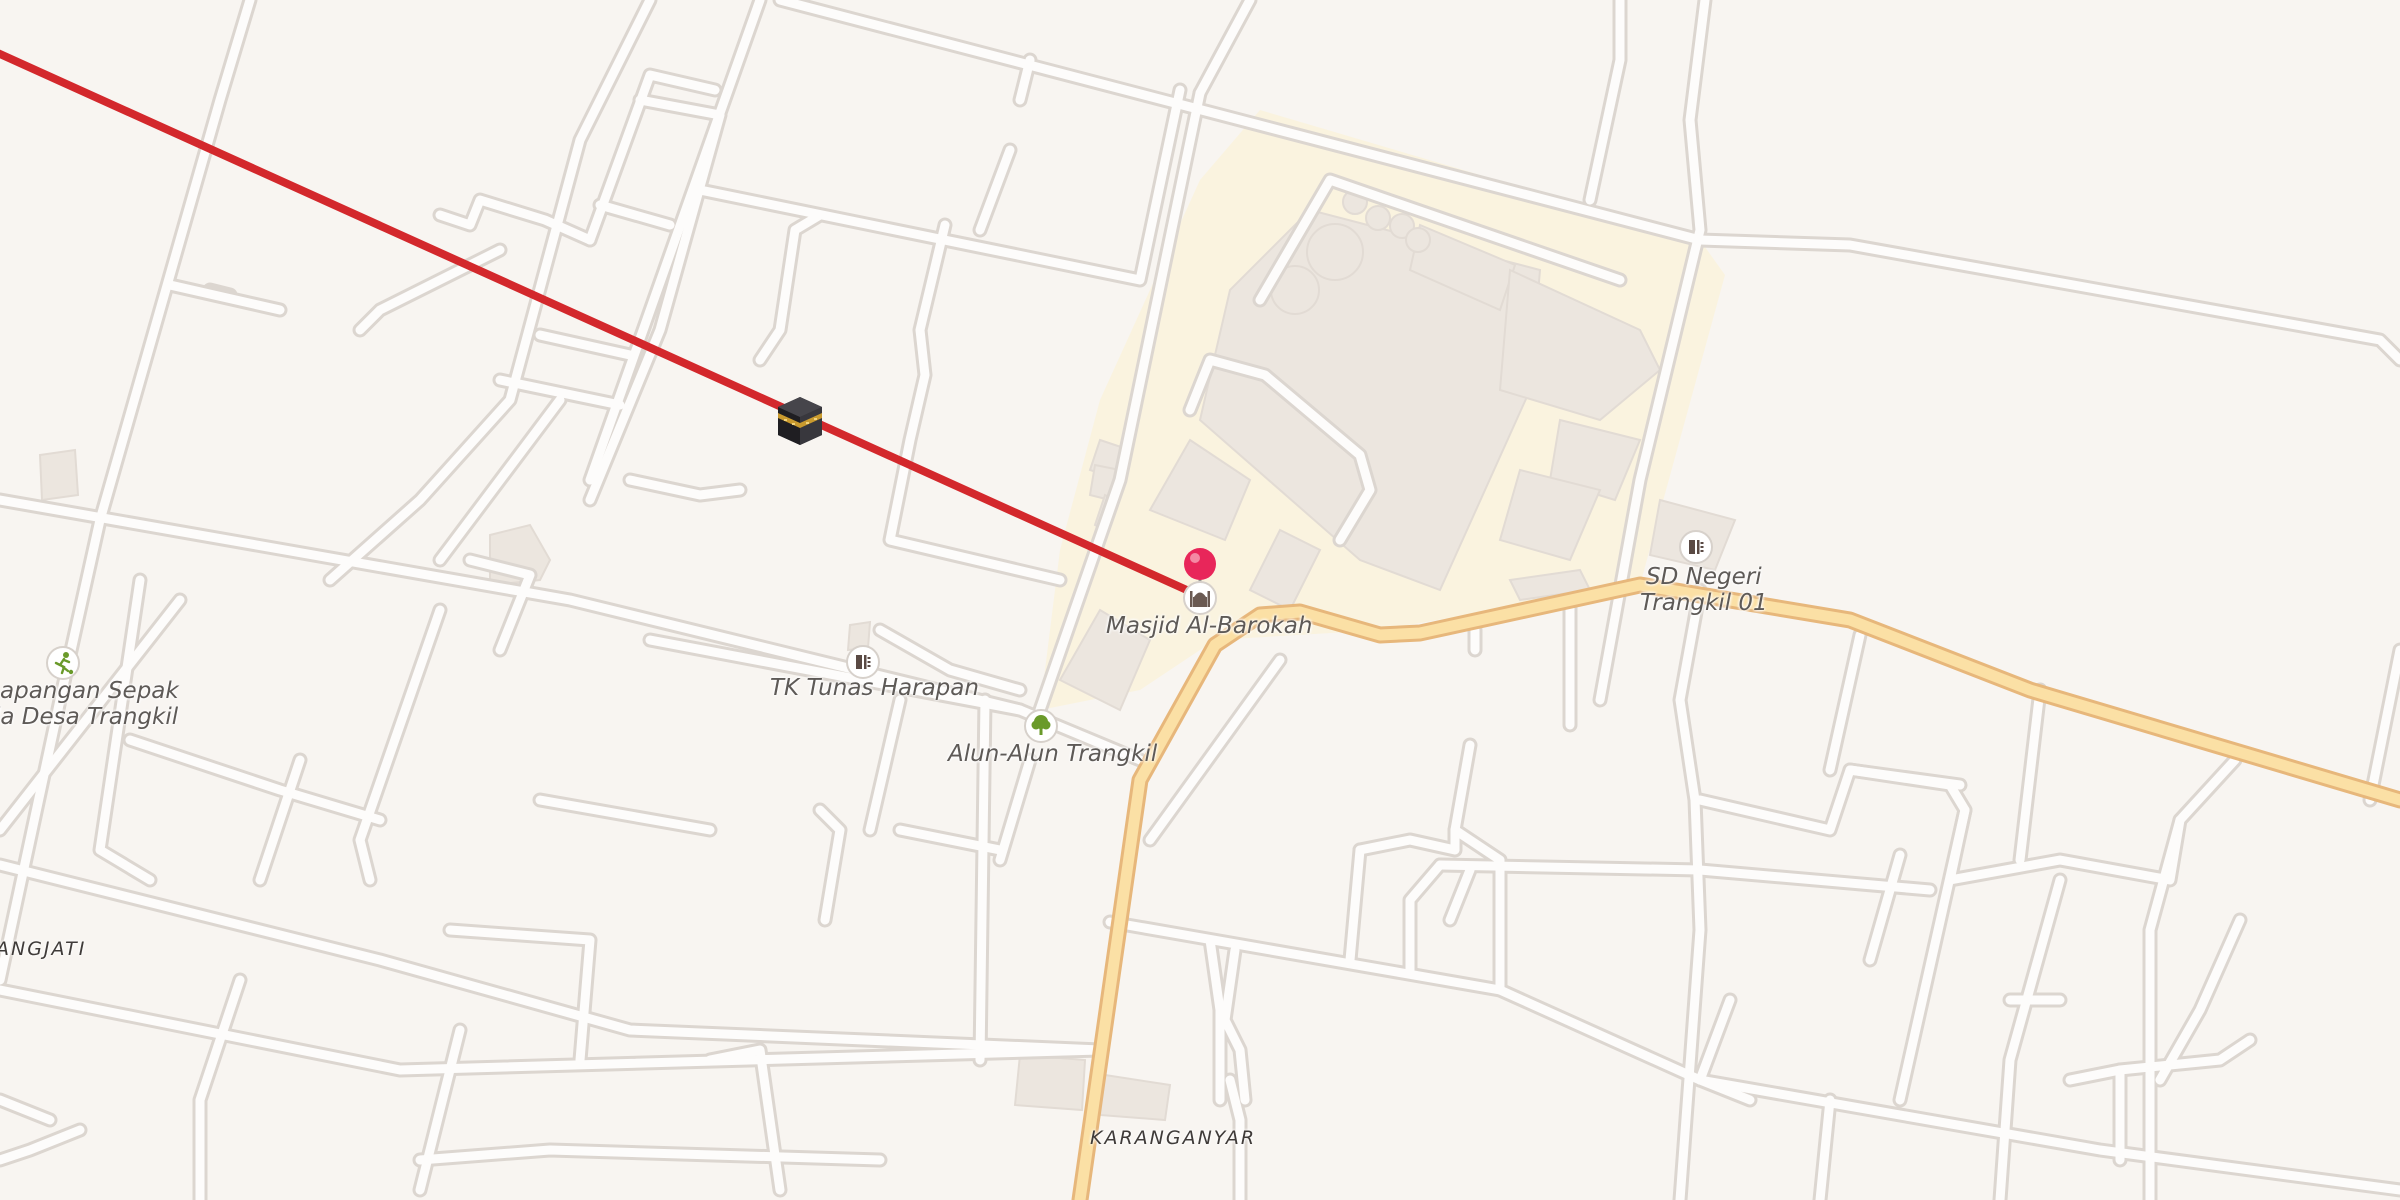 This screenshot has width=2400, height=1200. What do you see at coordinates (1704, 577) in the screenshot?
I see `poi-label-sd-line1: SD Negeri` at bounding box center [1704, 577].